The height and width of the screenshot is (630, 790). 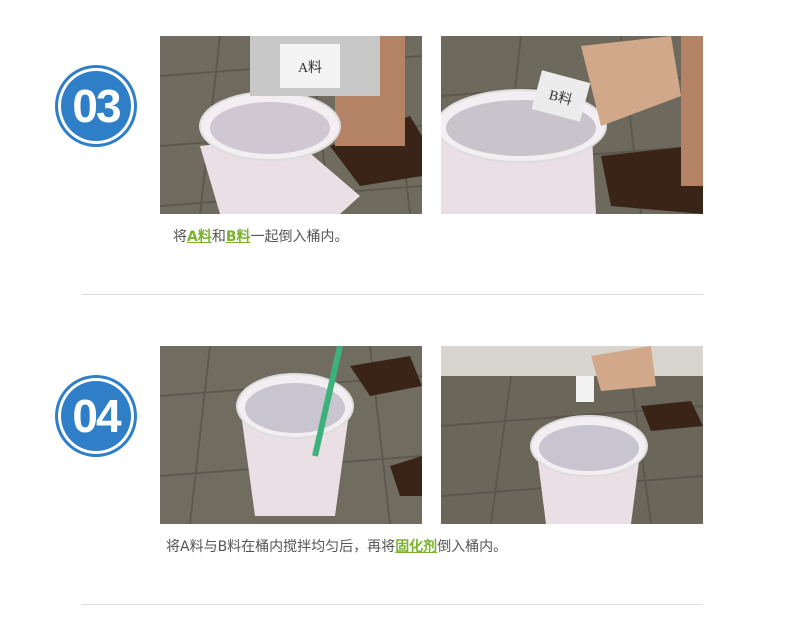 What do you see at coordinates (572, 125) in the screenshot?
I see `photo-pour-b: B料` at bounding box center [572, 125].